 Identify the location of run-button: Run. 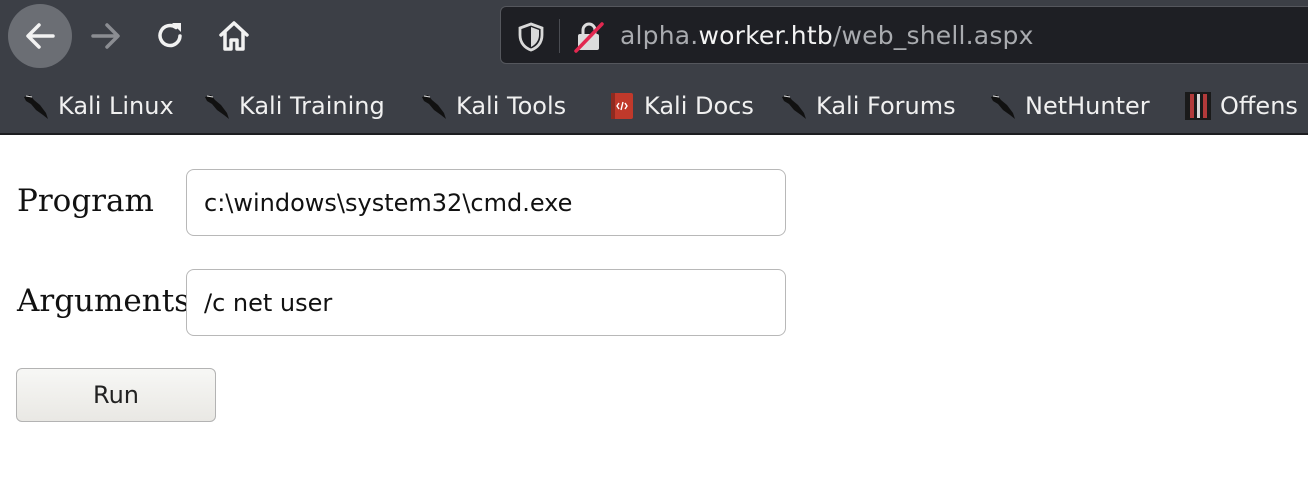
(116, 395).